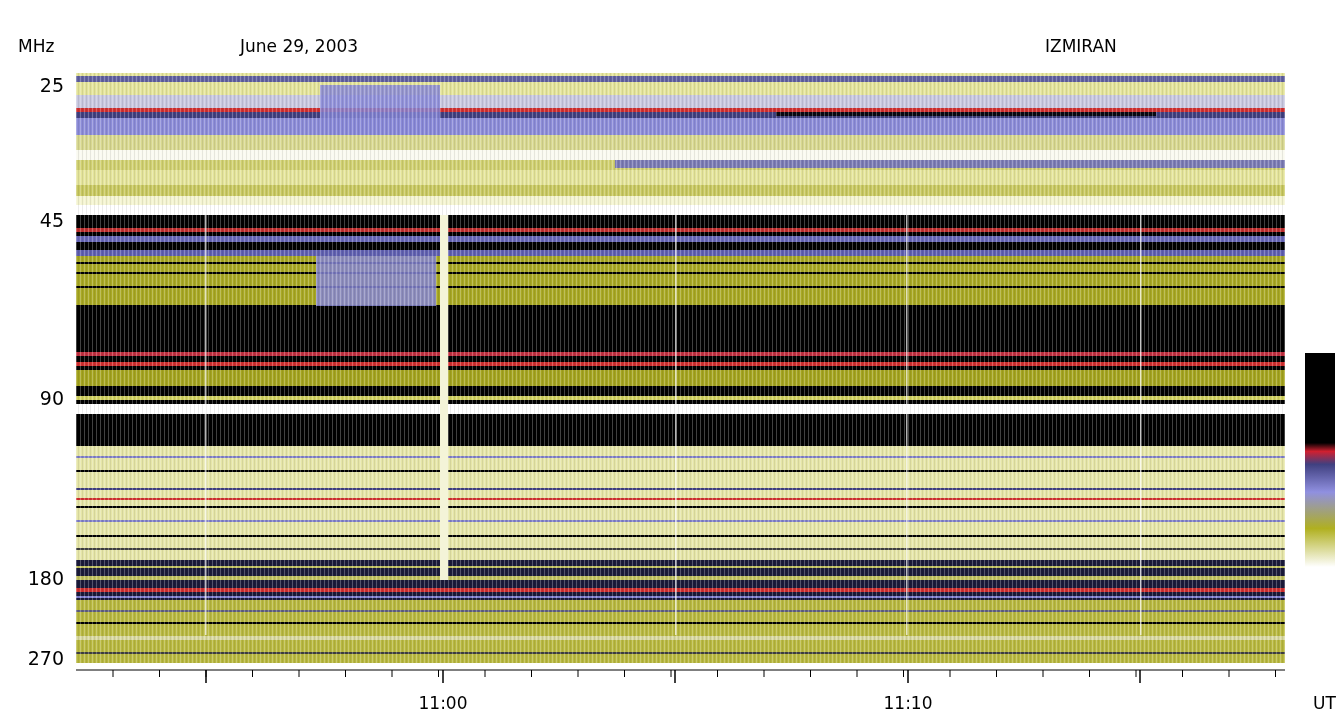 This screenshot has width=1341, height=723. I want to click on y-tick-label: 25, so click(51, 85).